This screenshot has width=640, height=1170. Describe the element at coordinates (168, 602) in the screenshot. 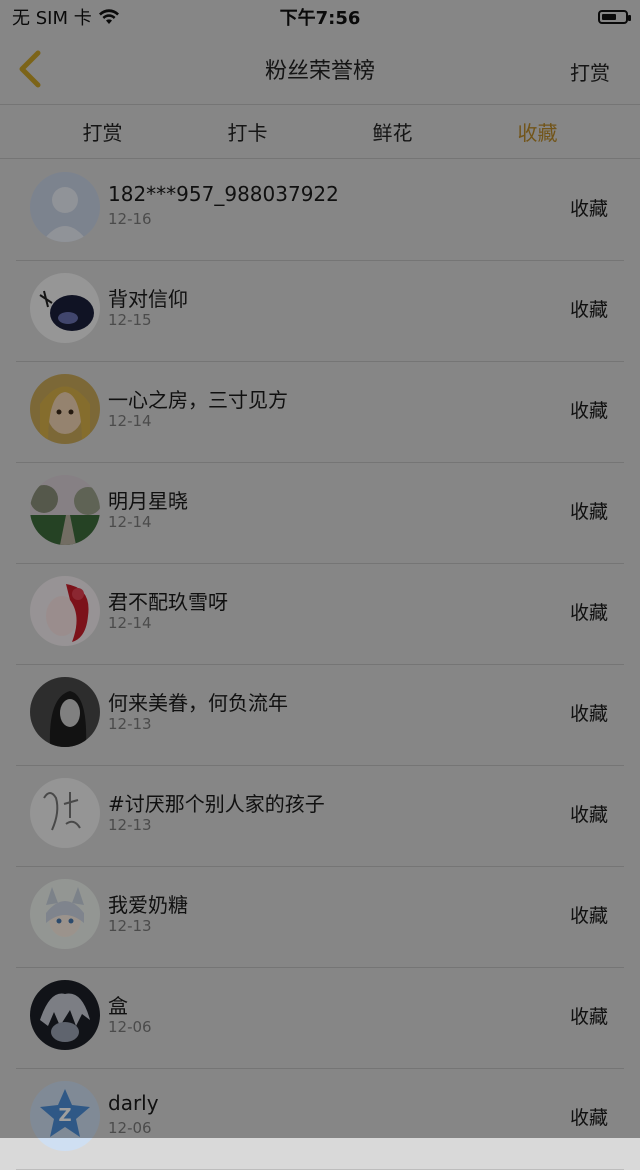

I see `fan-name: 君不配玖雪呀` at that location.